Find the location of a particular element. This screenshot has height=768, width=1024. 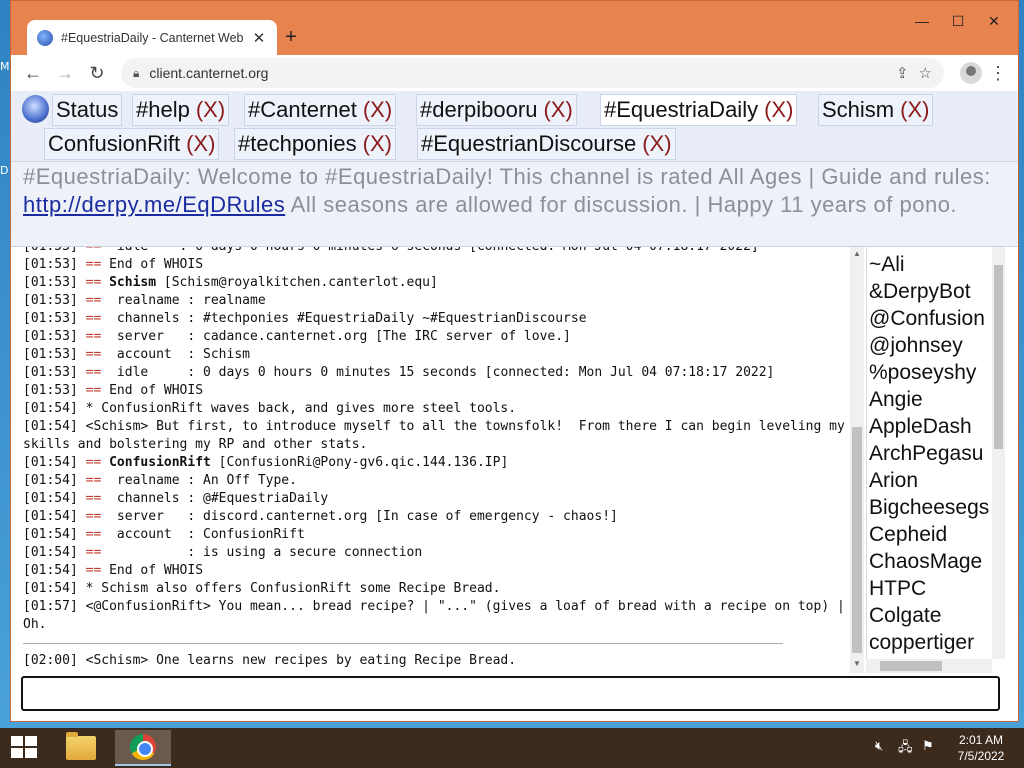

log-separator is located at coordinates (403, 643).